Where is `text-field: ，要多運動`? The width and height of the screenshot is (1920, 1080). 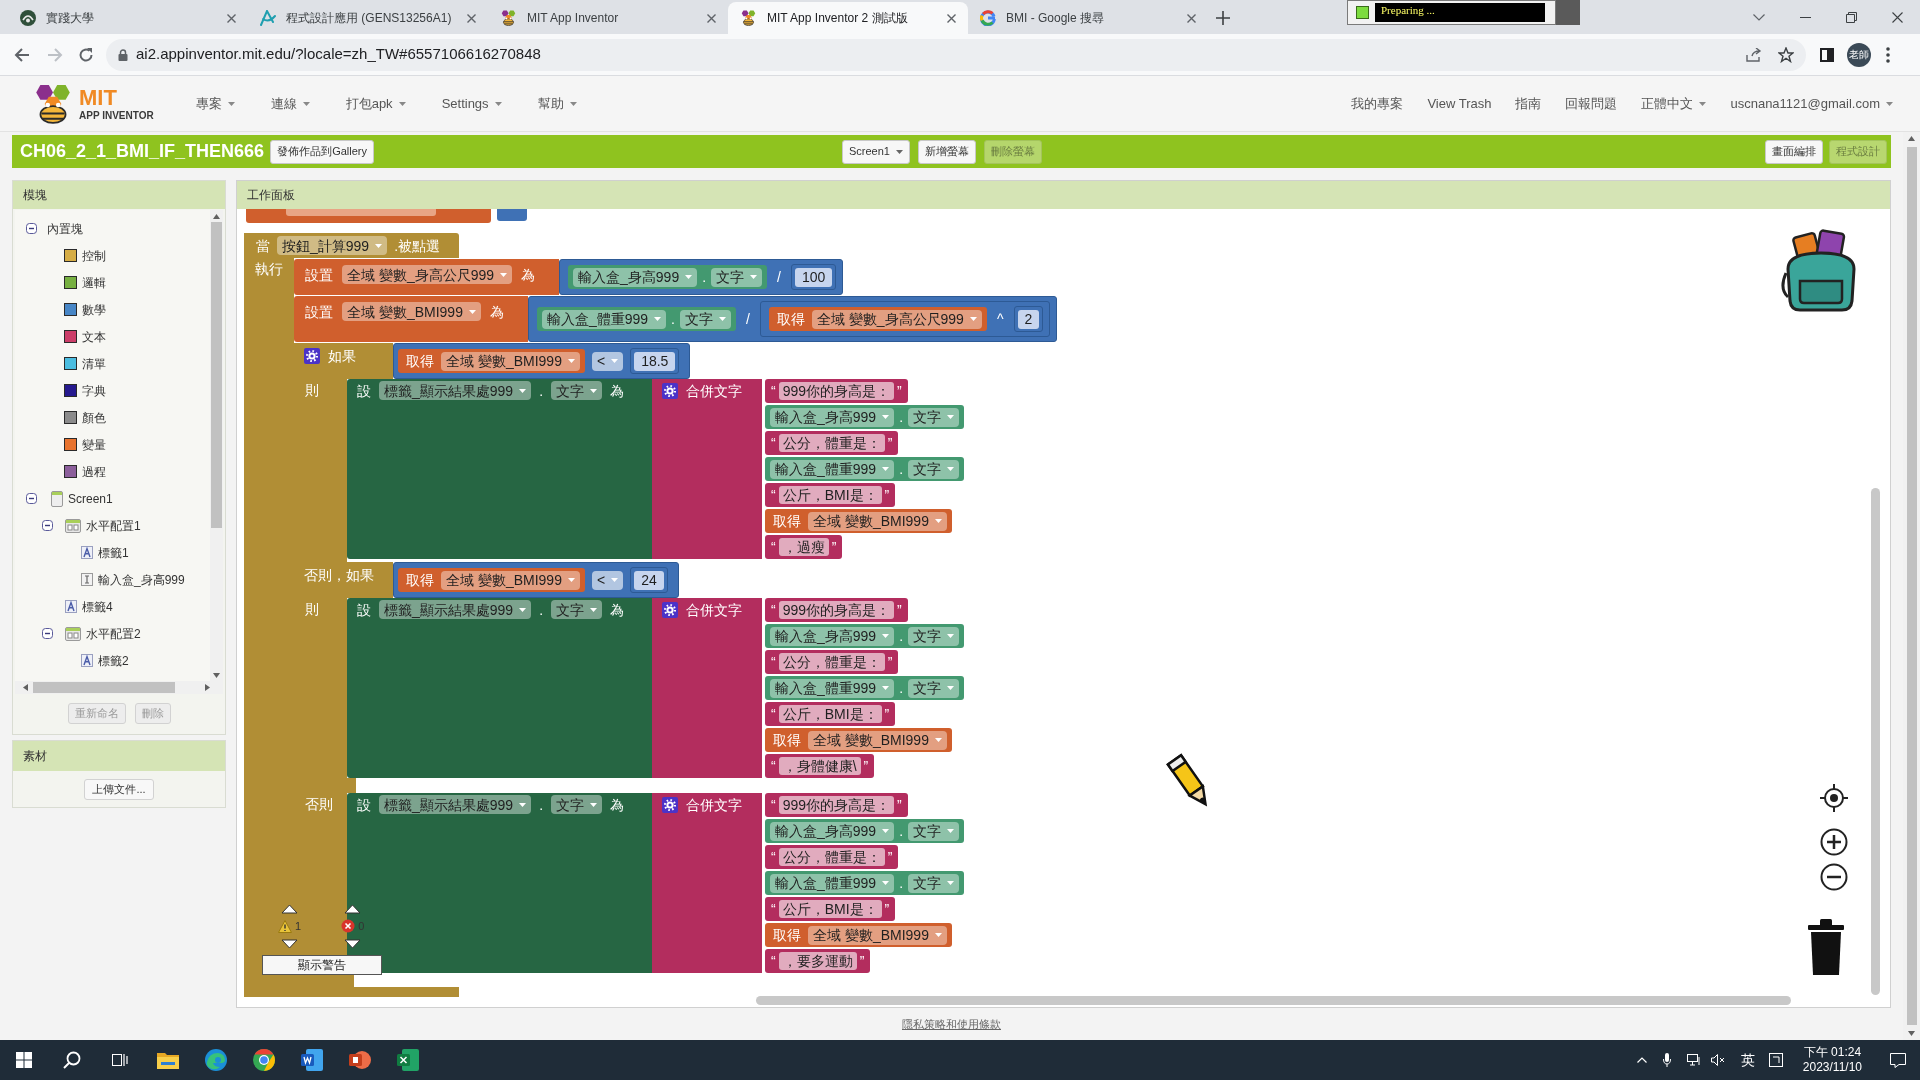 text-field: ，要多運動 is located at coordinates (817, 961).